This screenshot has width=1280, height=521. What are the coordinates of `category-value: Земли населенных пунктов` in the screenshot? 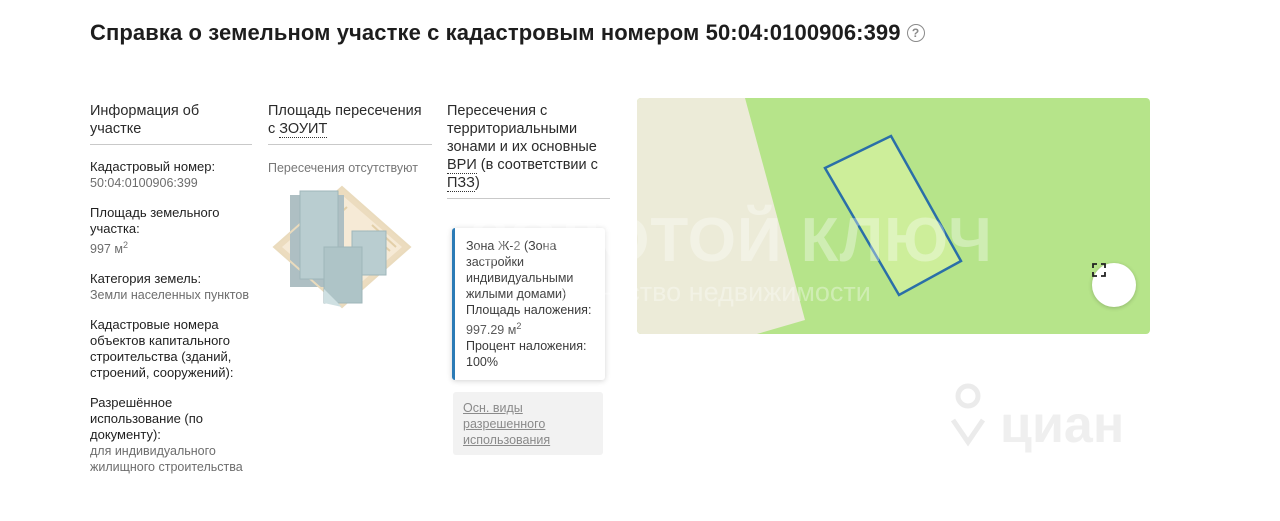 It's located at (169, 295).